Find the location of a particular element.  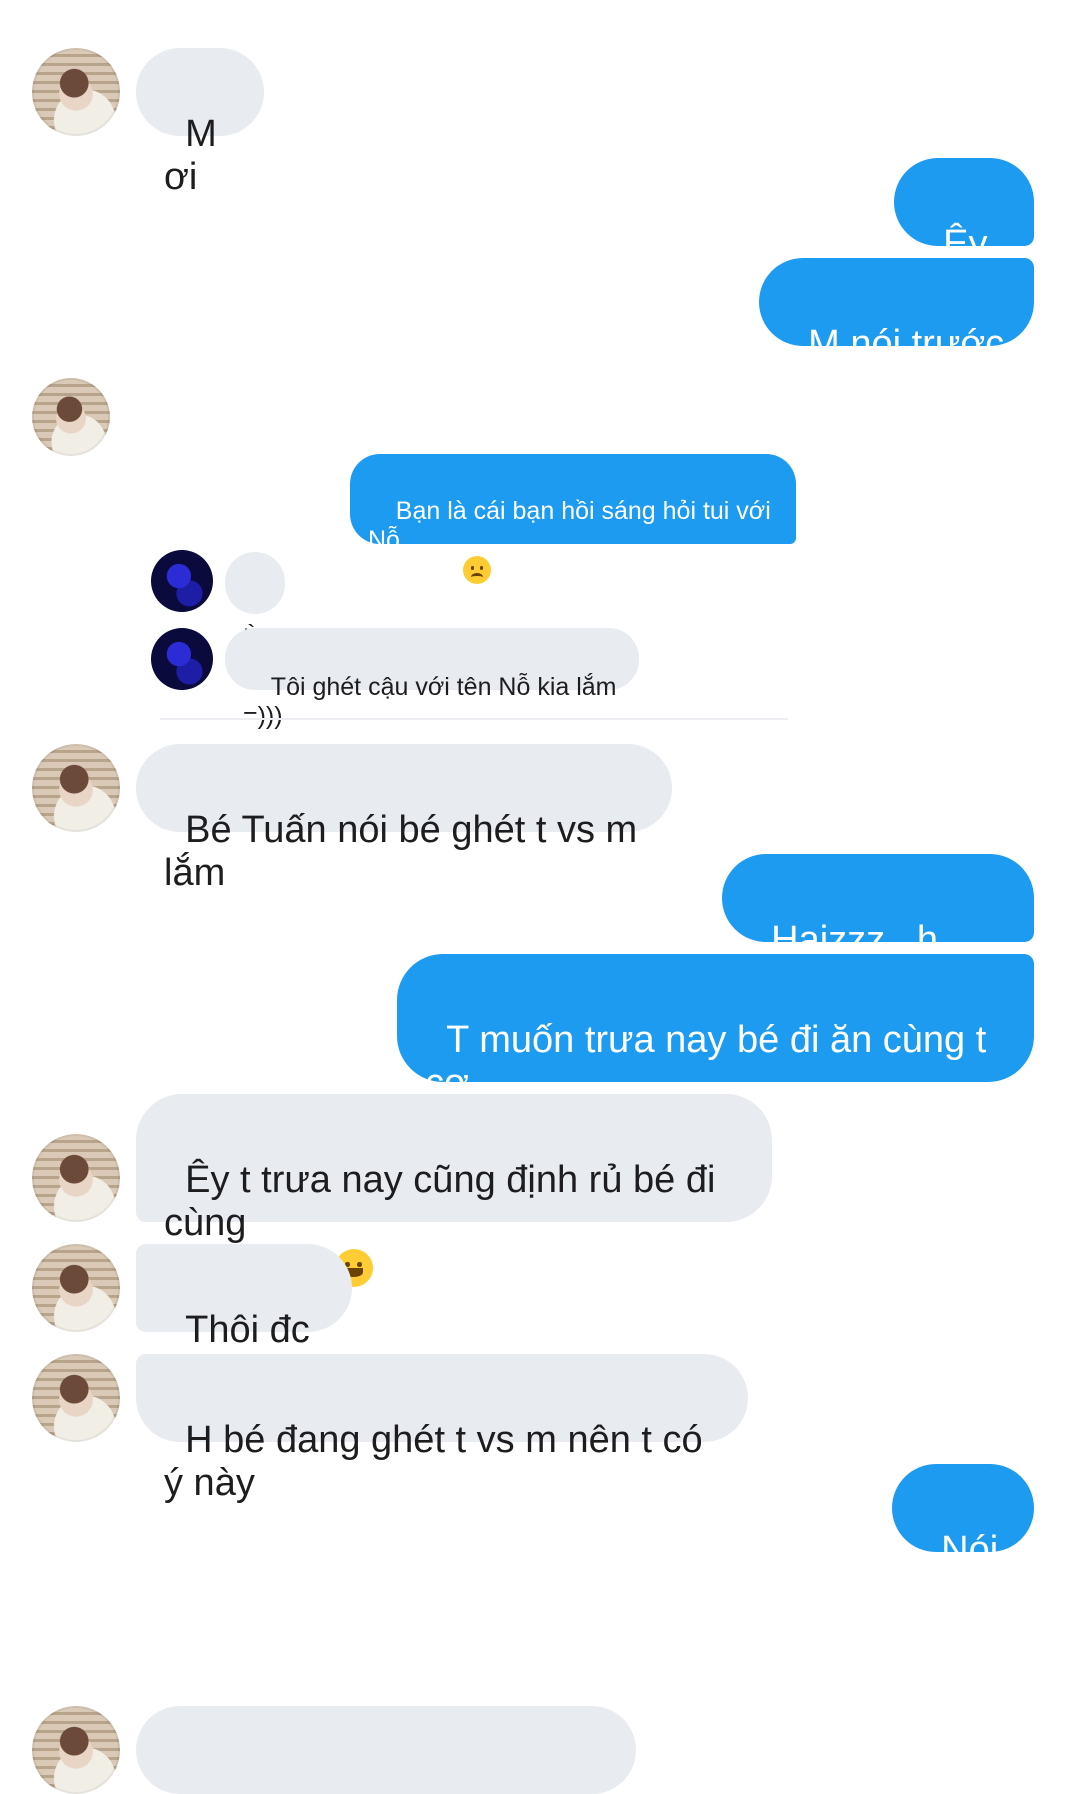

message-text: Bé Tuấn nói bé ghét t vs m lắm is located at coordinates (406, 851).